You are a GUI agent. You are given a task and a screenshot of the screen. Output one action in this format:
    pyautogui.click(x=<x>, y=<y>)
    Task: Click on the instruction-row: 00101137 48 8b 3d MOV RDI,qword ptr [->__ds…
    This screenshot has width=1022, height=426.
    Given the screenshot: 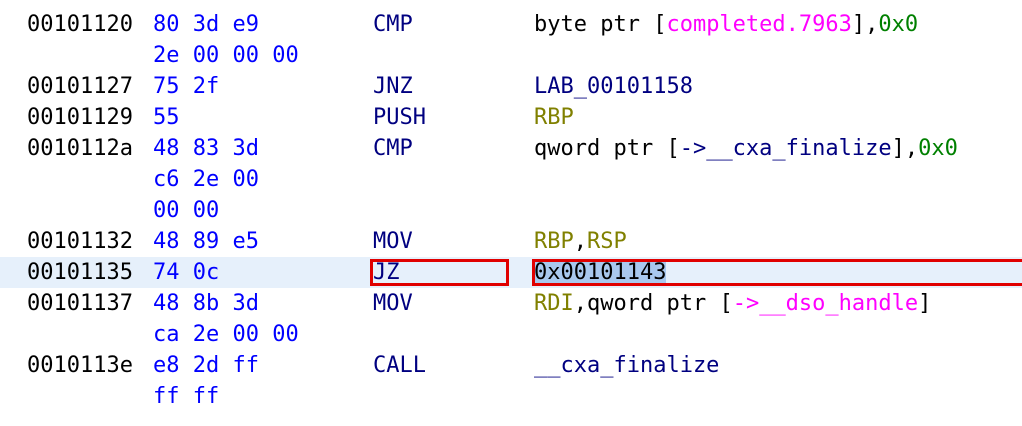 What is the action you would take?
    pyautogui.click(x=511, y=303)
    